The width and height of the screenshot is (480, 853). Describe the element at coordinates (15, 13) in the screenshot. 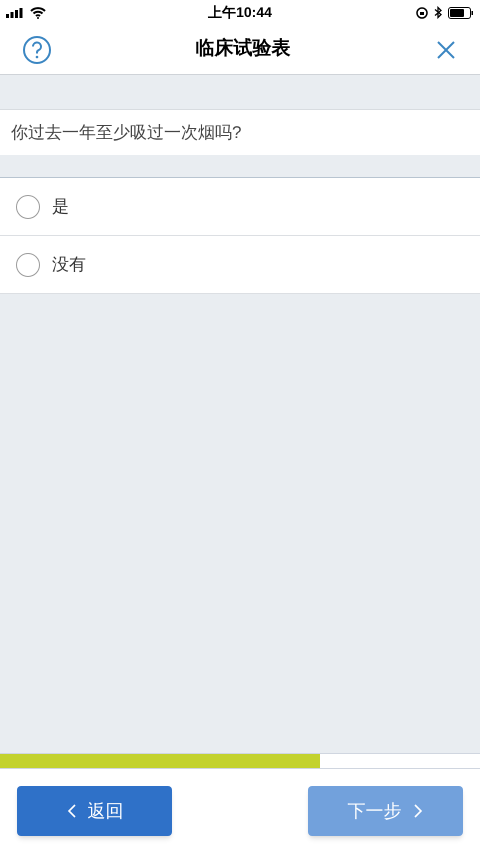

I see `signal-icon` at that location.